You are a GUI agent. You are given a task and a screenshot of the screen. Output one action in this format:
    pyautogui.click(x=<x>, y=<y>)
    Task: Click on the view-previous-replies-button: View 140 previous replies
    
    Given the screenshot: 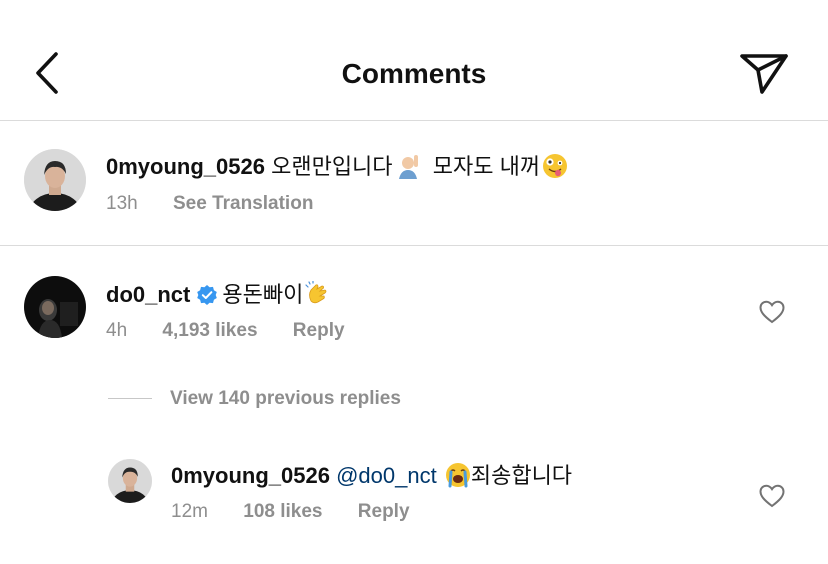 What is the action you would take?
    pyautogui.click(x=254, y=399)
    